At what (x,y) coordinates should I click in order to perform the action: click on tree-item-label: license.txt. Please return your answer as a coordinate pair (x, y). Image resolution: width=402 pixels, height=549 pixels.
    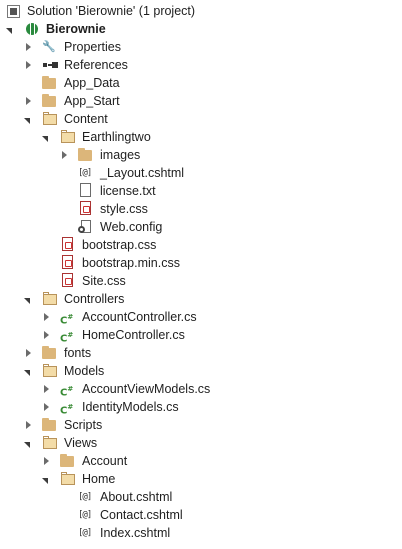
    Looking at the image, I should click on (128, 191).